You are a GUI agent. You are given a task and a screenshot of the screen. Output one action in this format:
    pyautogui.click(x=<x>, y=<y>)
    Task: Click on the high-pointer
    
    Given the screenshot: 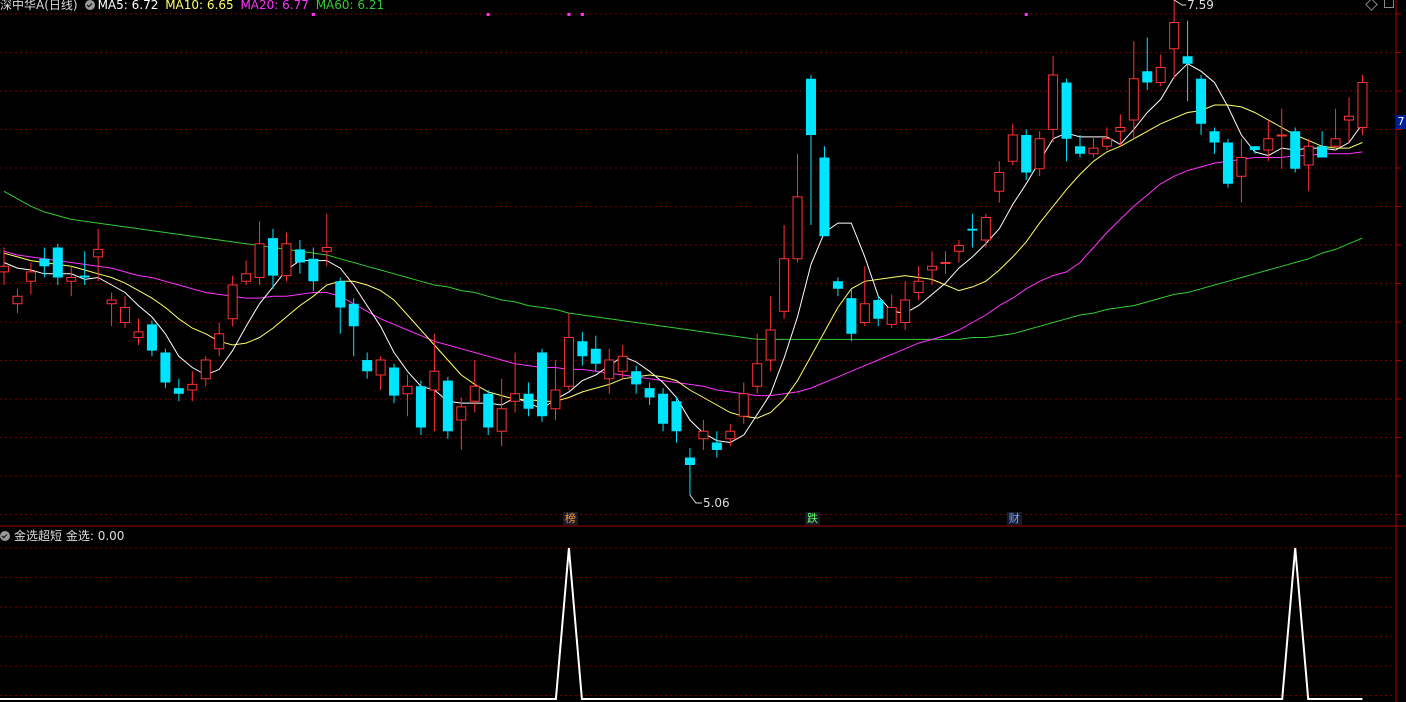 What is the action you would take?
    pyautogui.click(x=1180, y=3)
    